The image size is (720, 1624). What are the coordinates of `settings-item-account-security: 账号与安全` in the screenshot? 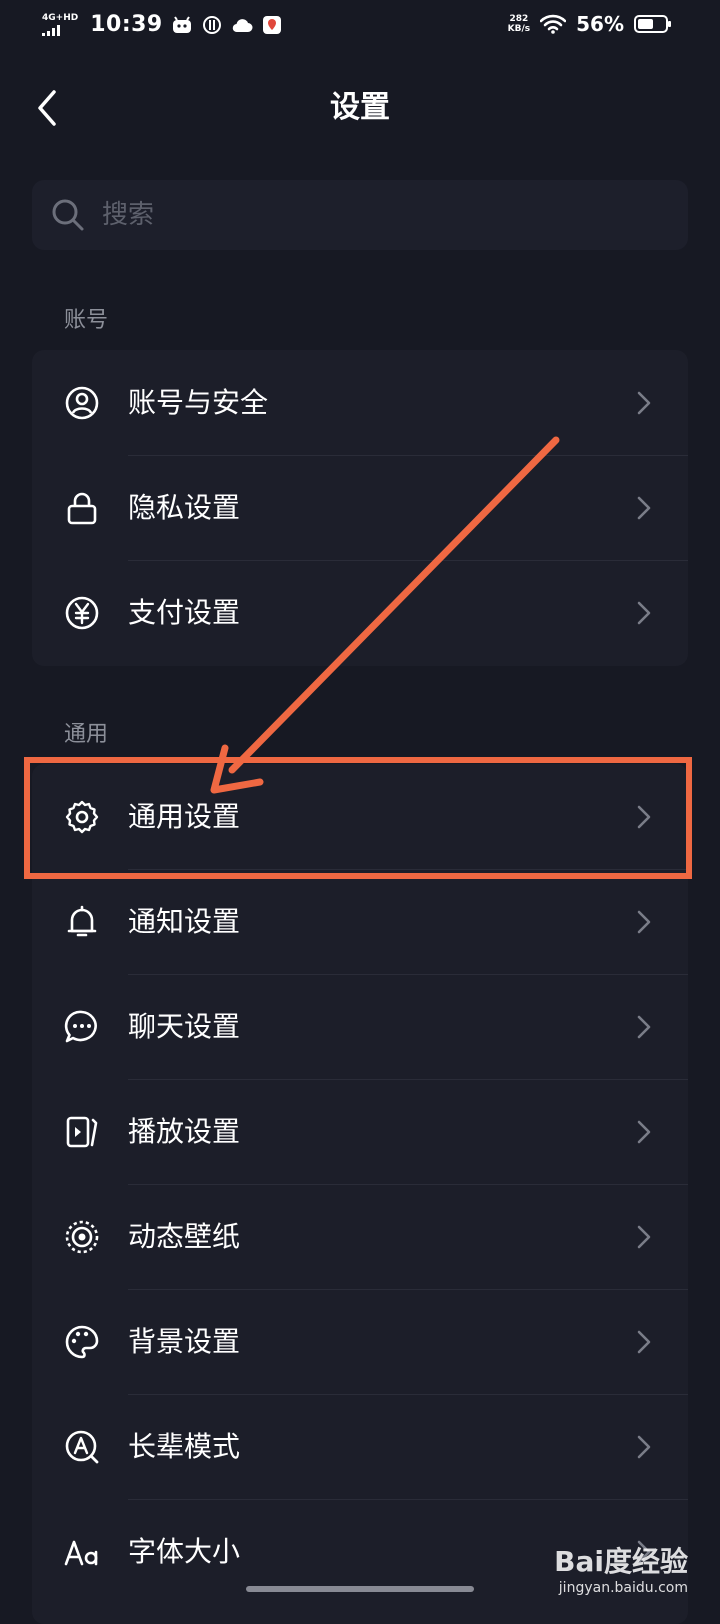 It's located at (360, 403).